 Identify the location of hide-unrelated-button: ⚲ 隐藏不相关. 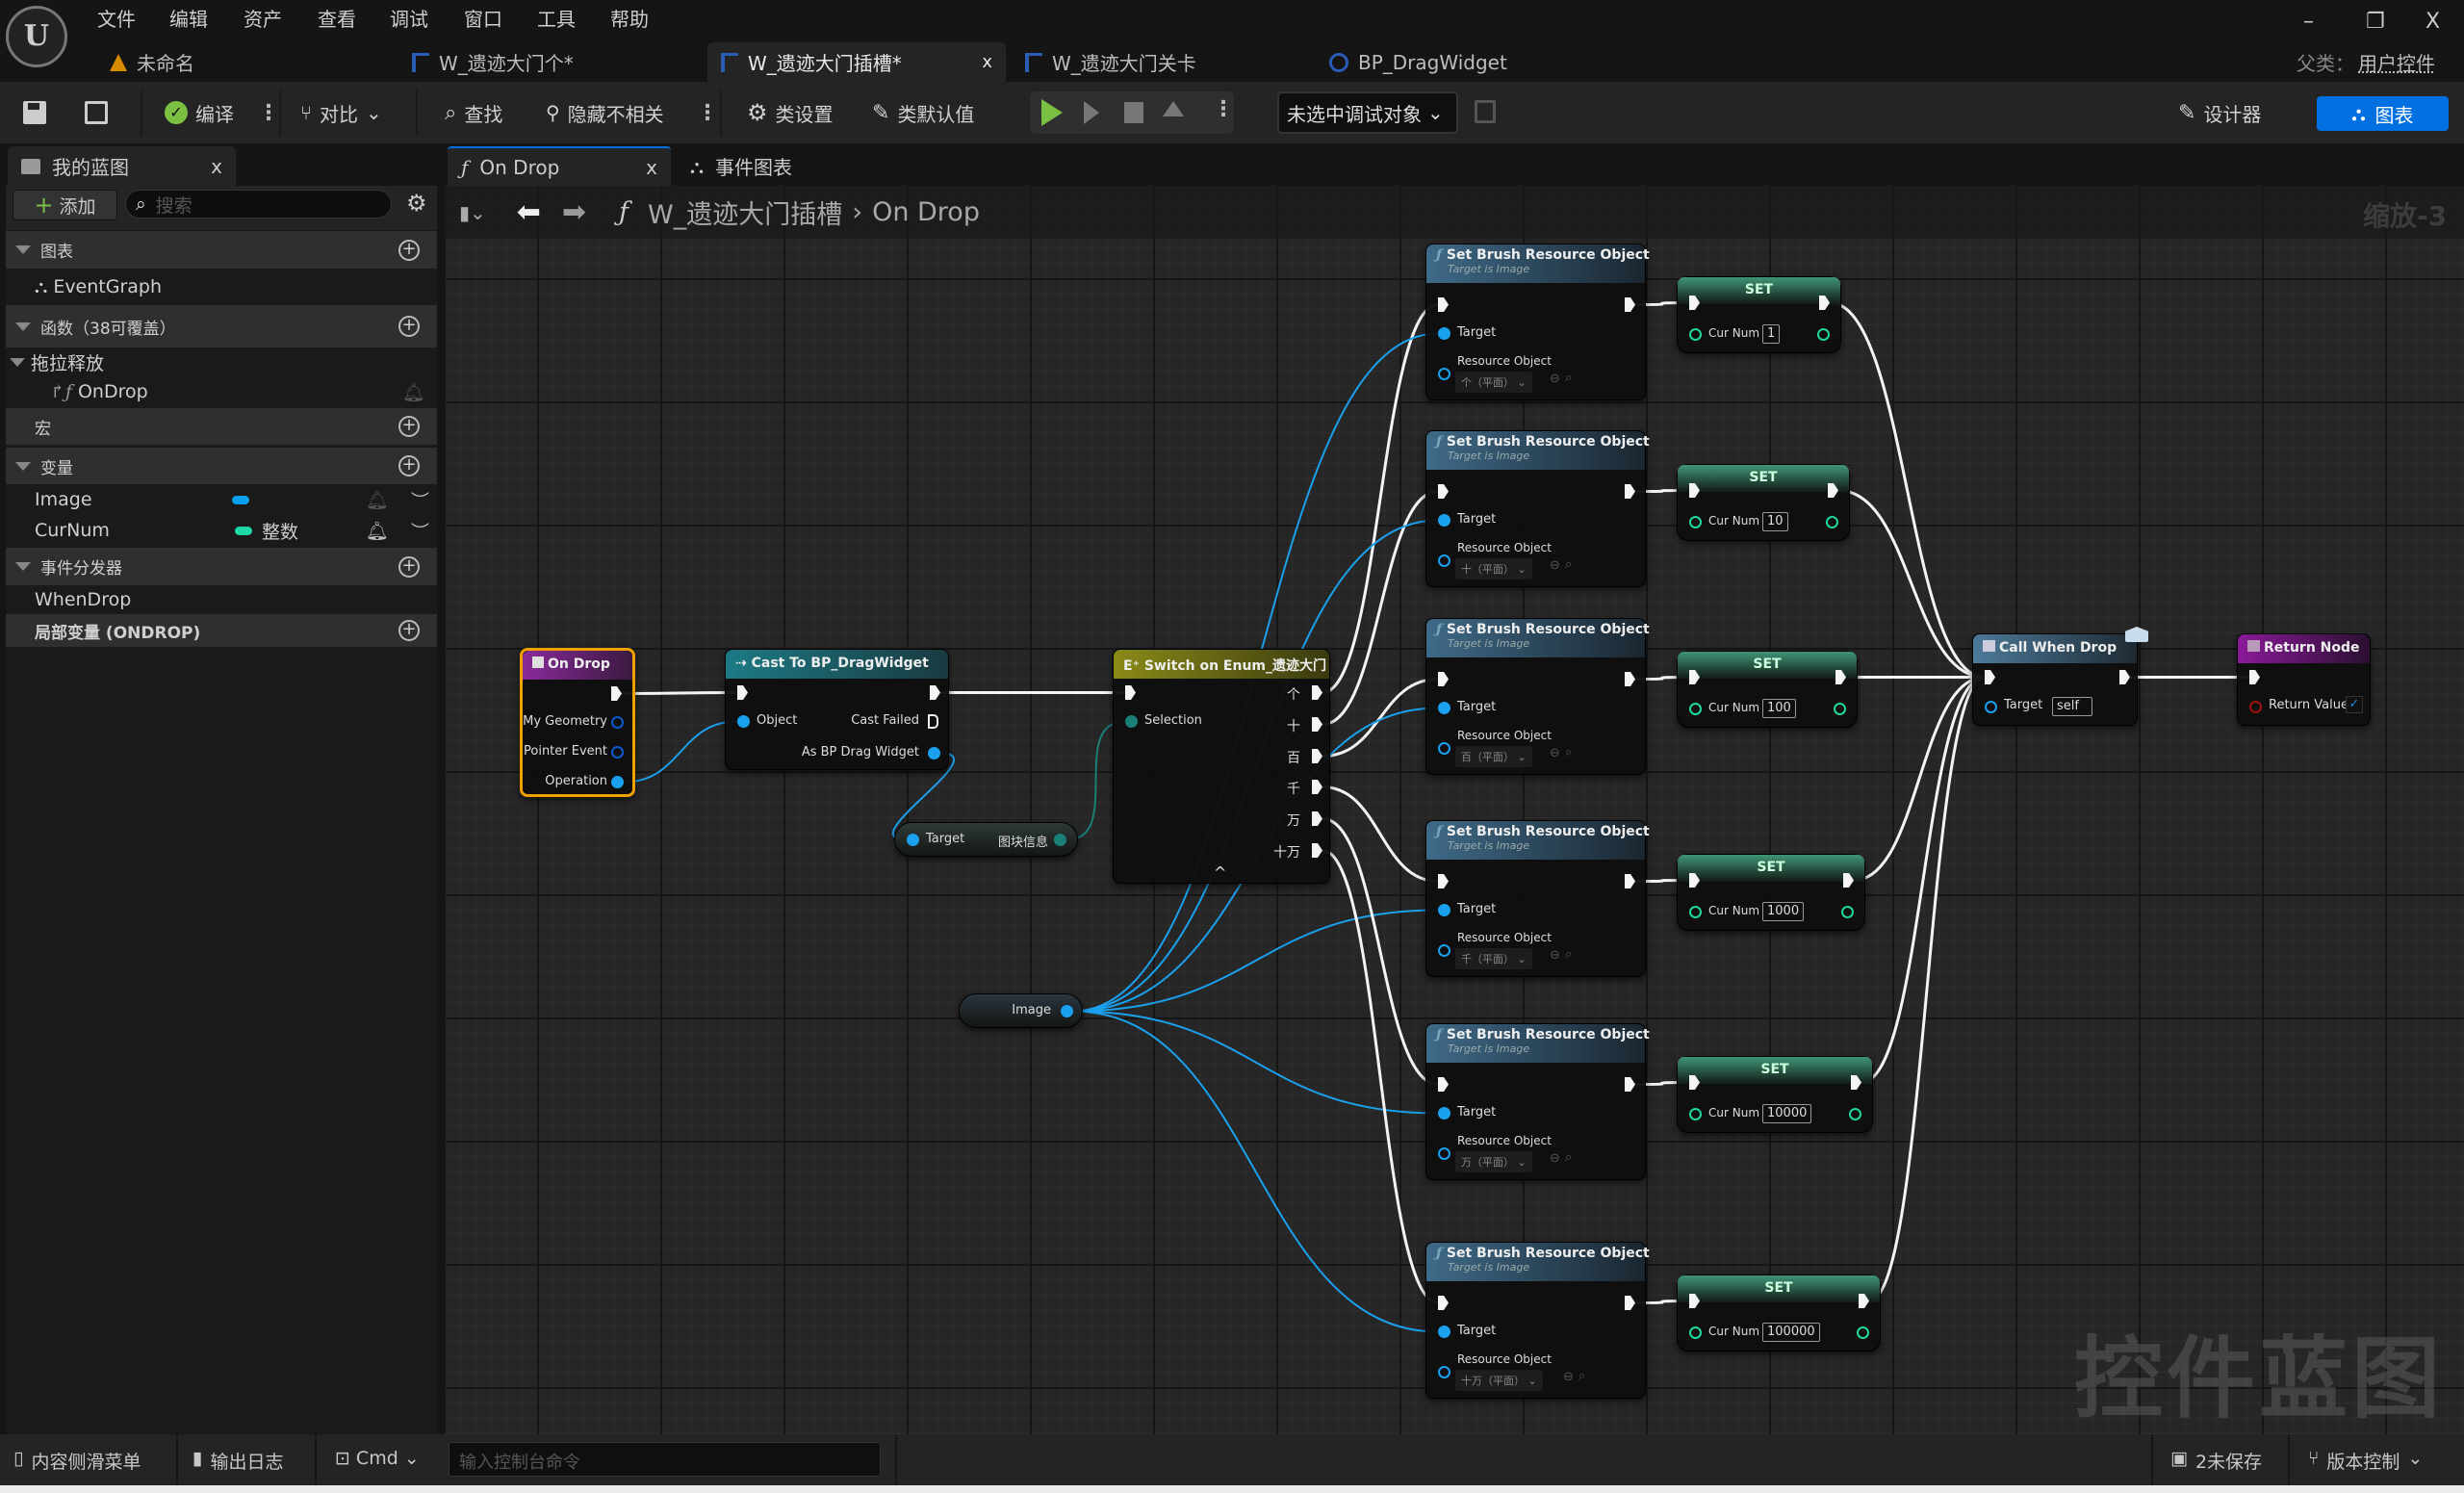
(605, 113).